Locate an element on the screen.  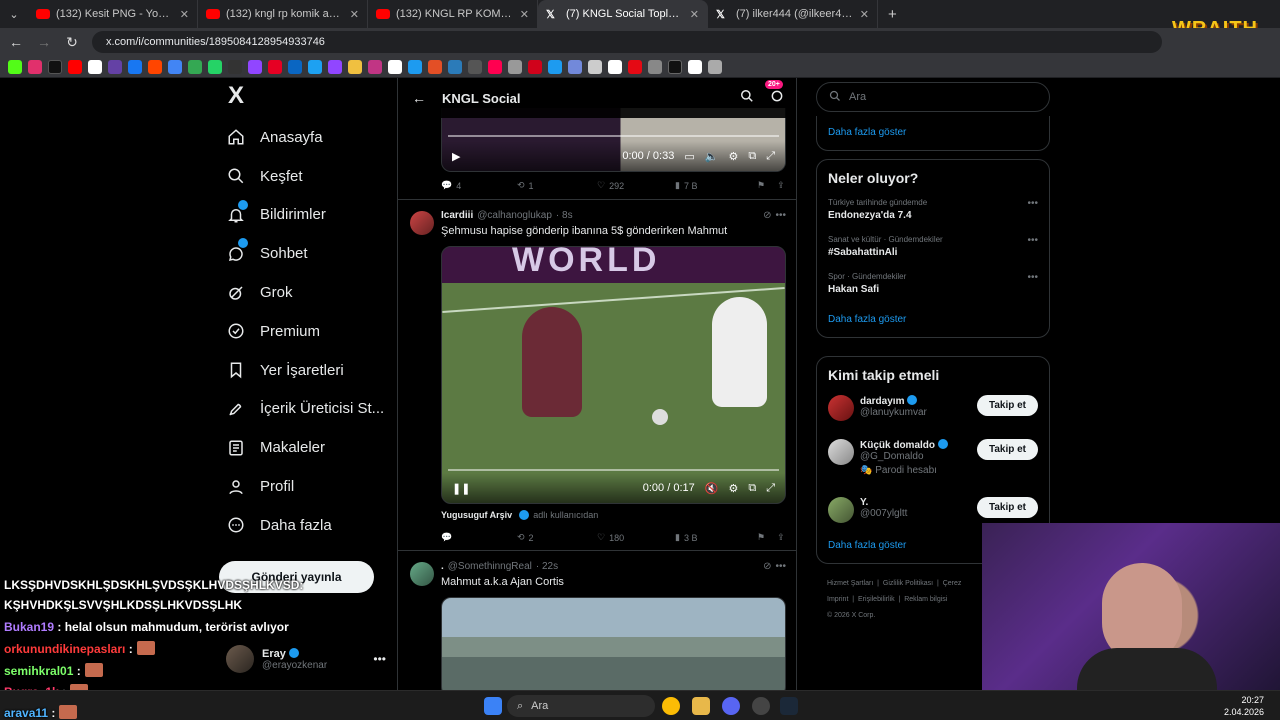
volume-icon: 🔈 is located at coordinates (712, 156).